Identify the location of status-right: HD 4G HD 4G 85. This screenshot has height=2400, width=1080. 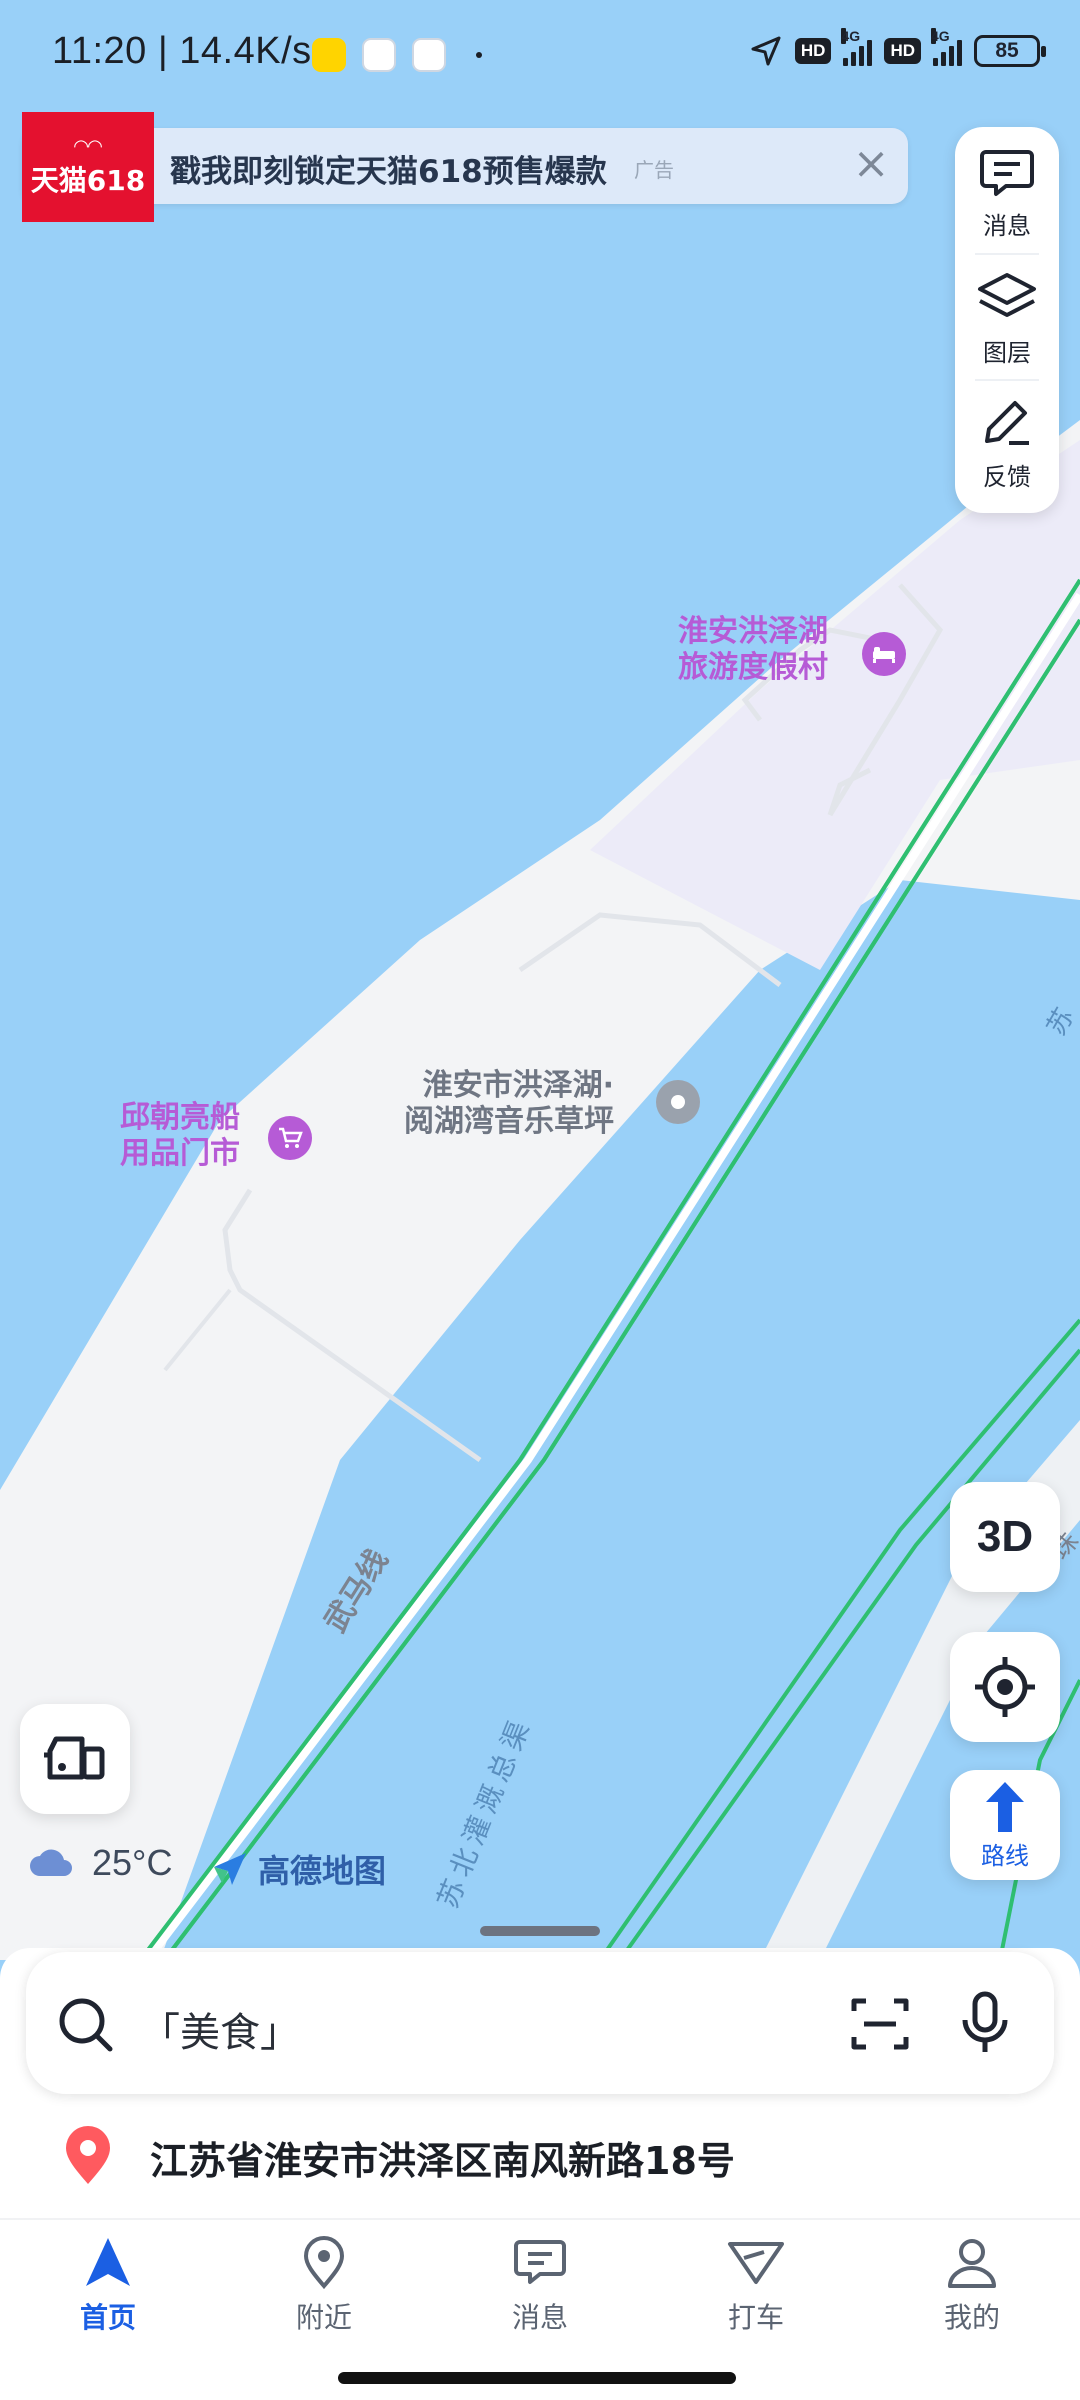
(897, 48).